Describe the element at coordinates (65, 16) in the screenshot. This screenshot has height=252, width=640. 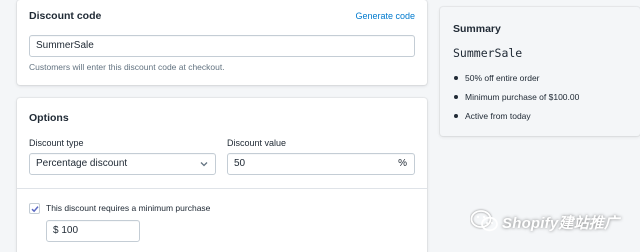
I see `discount-code-title: Discount code` at that location.